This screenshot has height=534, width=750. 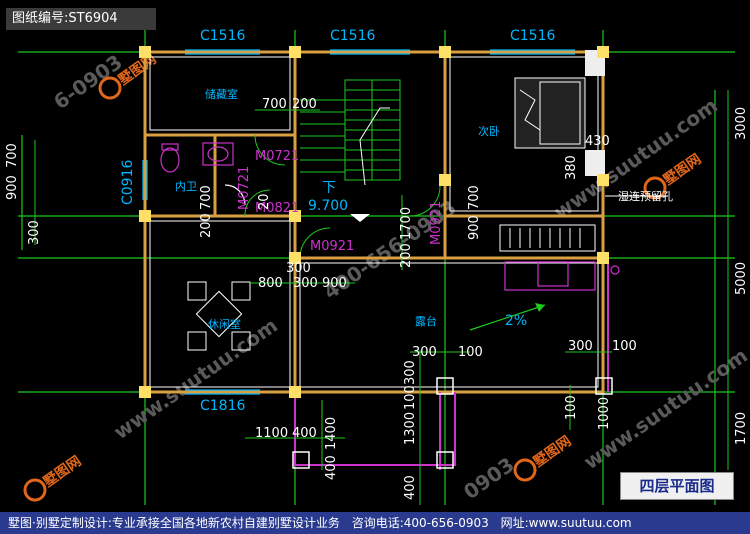 What do you see at coordinates (516, 321) in the screenshot?
I see `slope-label: 2%` at bounding box center [516, 321].